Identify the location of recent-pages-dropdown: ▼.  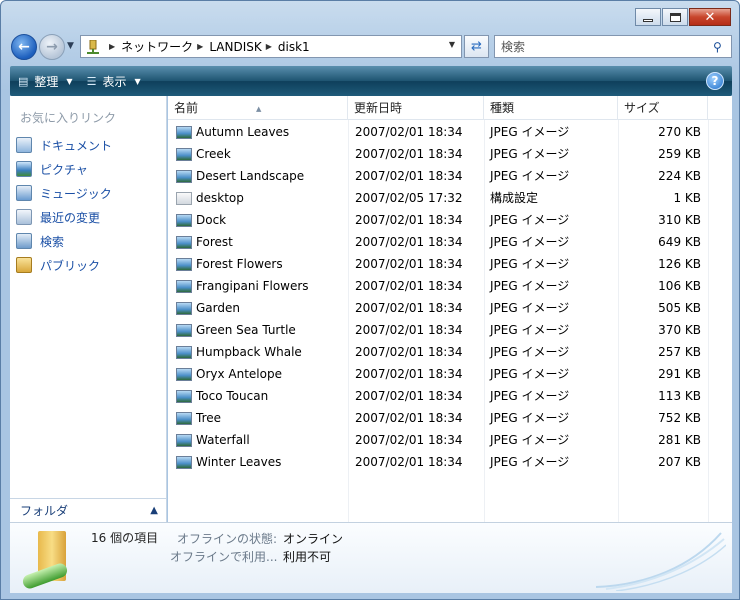
(70, 46).